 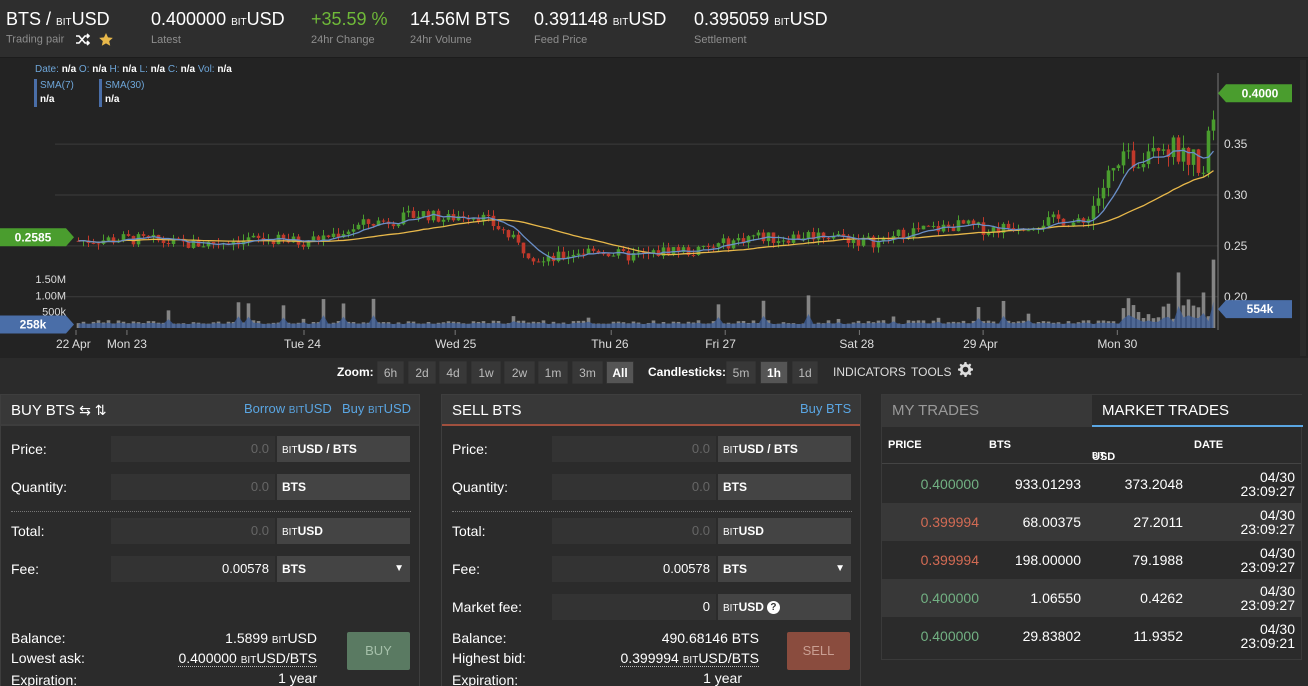 I want to click on col-date: DATE, so click(x=1208, y=445).